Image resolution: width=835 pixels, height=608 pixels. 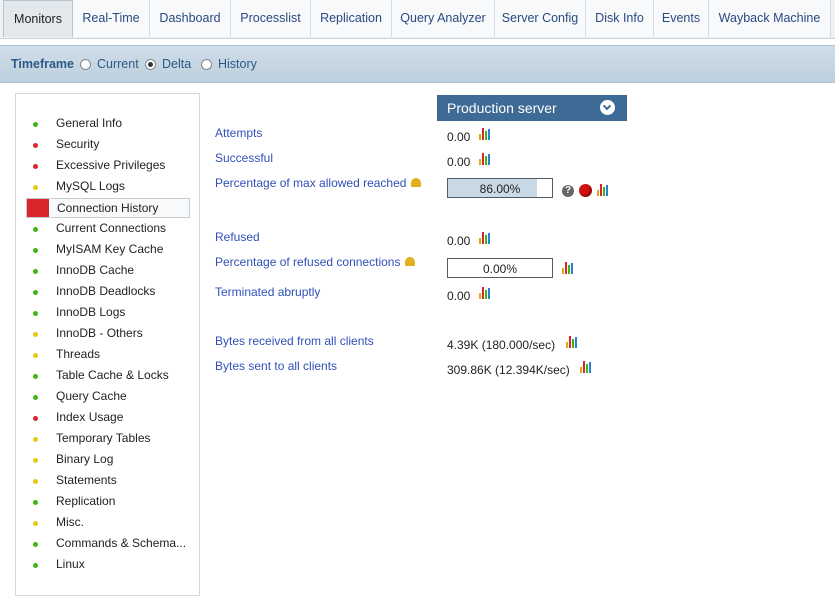 What do you see at coordinates (502, 108) in the screenshot?
I see `server-name: Production server` at bounding box center [502, 108].